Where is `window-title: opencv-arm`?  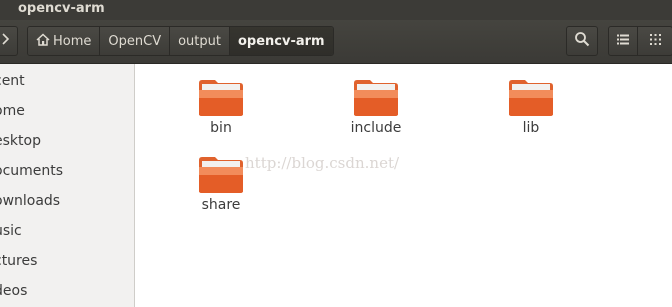 window-title: opencv-arm is located at coordinates (61, 8).